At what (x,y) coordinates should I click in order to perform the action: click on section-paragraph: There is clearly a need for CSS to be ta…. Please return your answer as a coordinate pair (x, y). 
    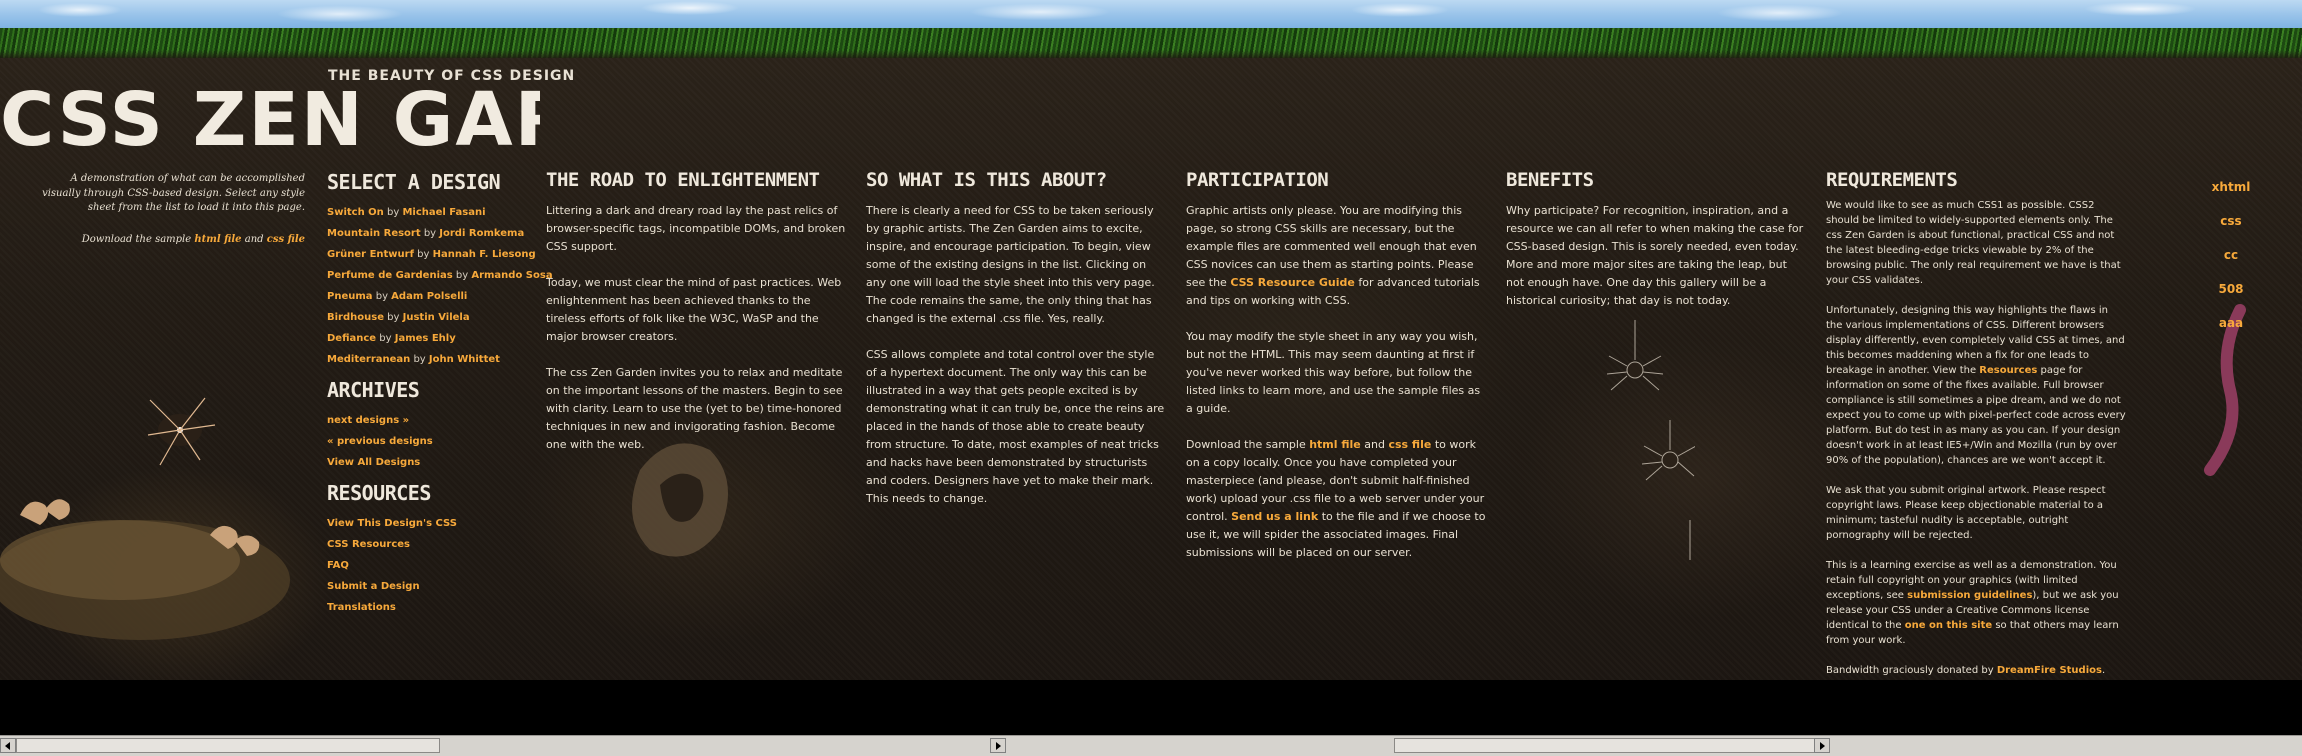
    Looking at the image, I should click on (1010, 264).